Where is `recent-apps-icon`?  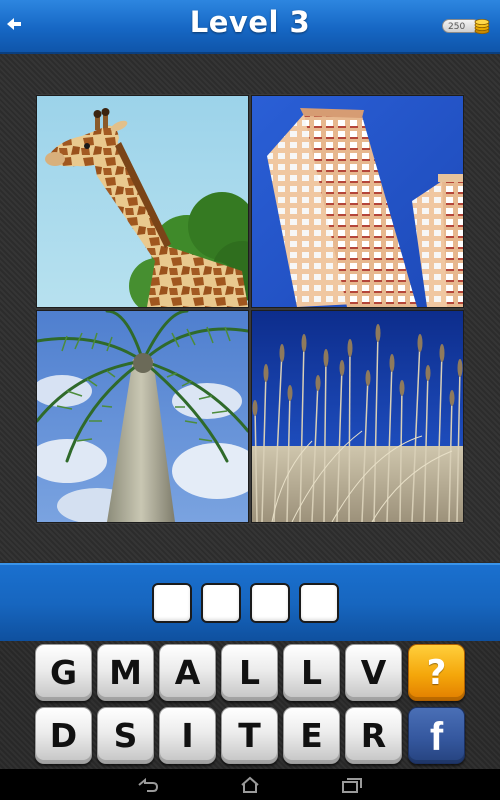 recent-apps-icon is located at coordinates (352, 785).